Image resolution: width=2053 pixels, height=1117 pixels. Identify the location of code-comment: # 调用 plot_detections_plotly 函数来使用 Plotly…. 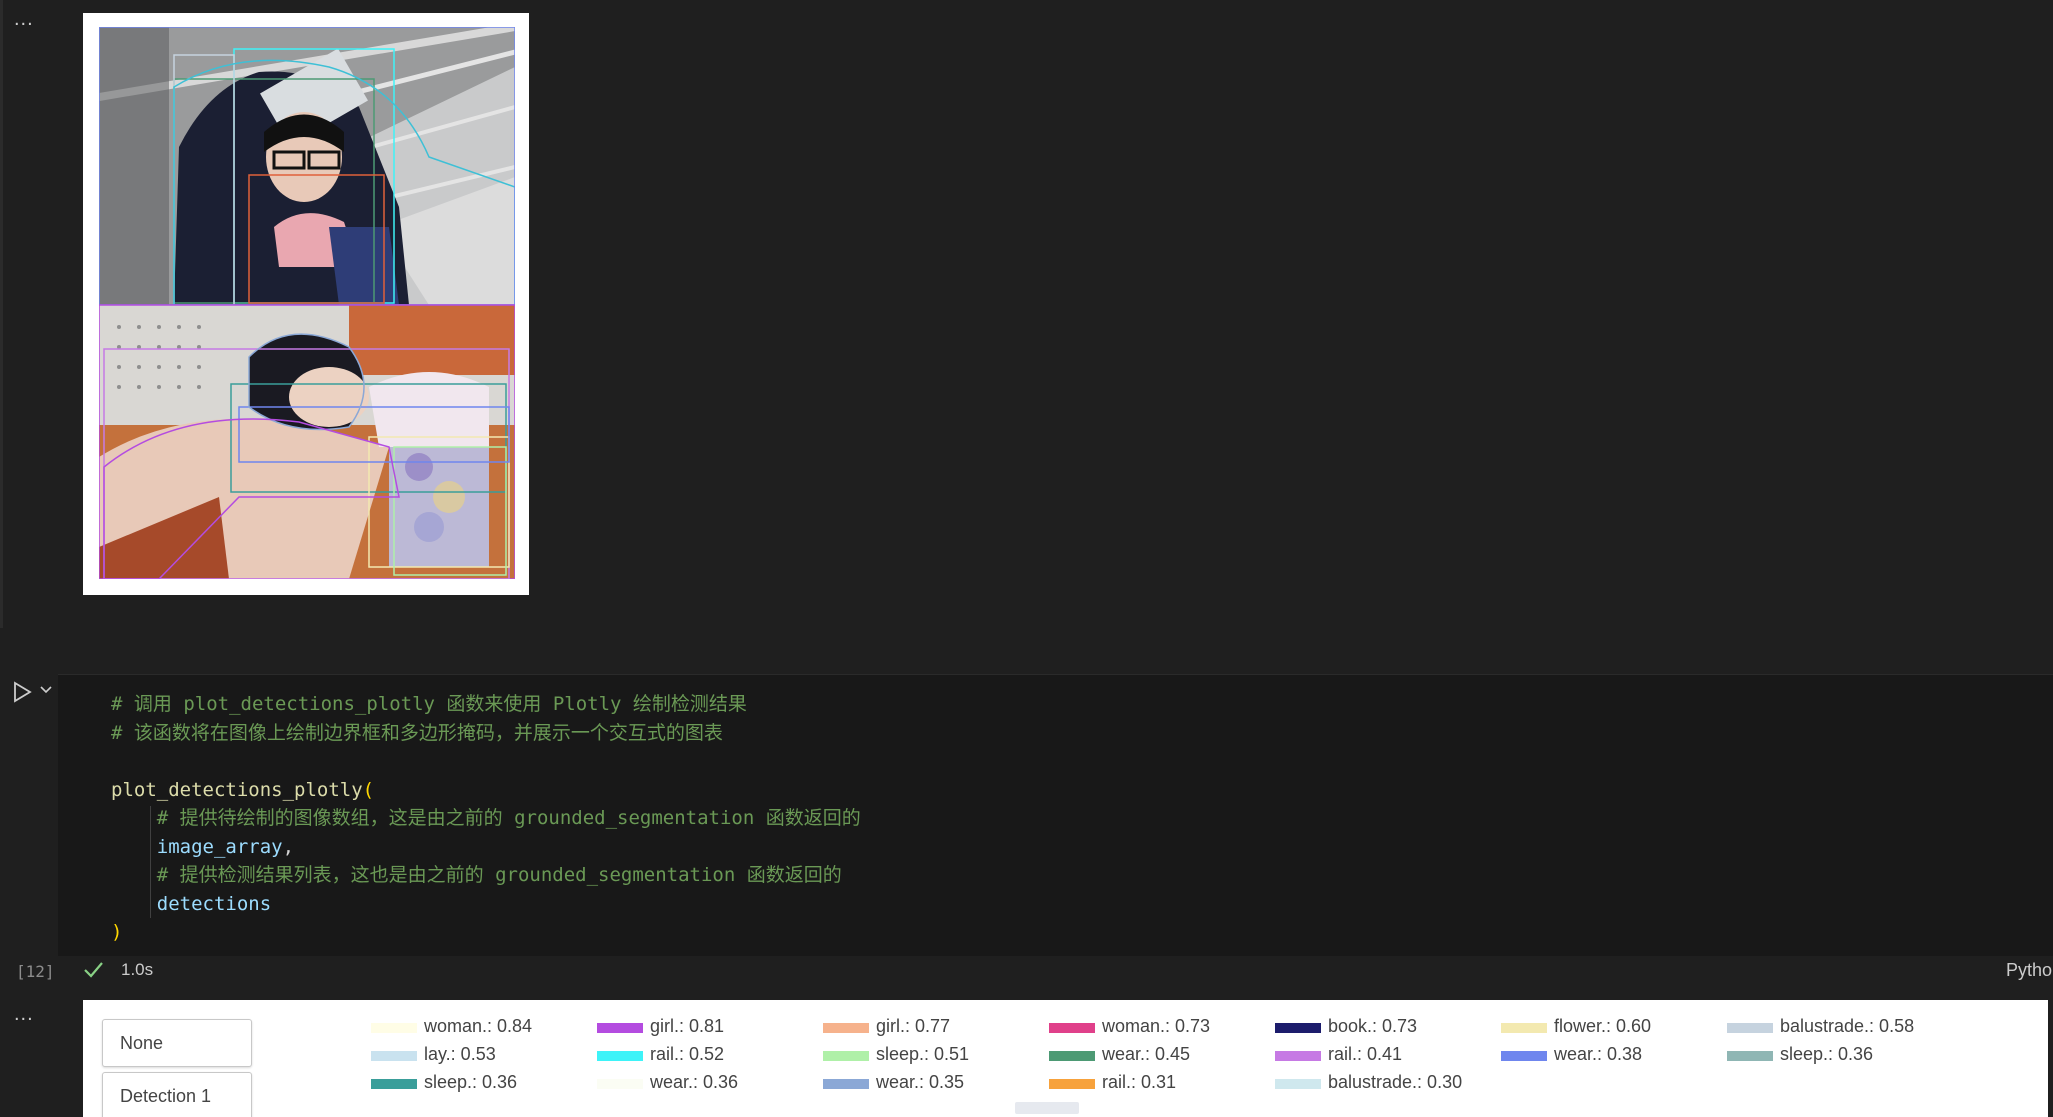
(429, 704).